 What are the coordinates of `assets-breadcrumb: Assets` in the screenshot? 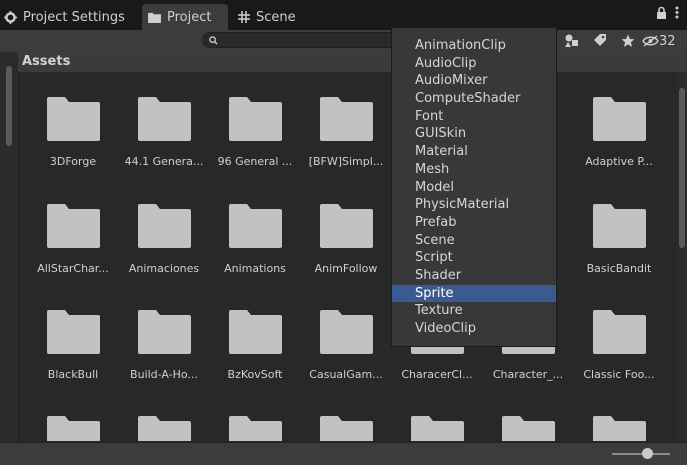 It's located at (352, 62).